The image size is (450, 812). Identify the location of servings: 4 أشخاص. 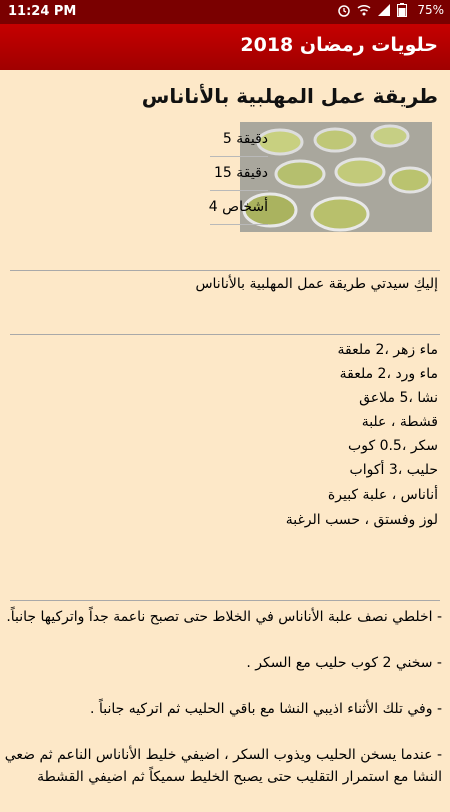
(238, 207).